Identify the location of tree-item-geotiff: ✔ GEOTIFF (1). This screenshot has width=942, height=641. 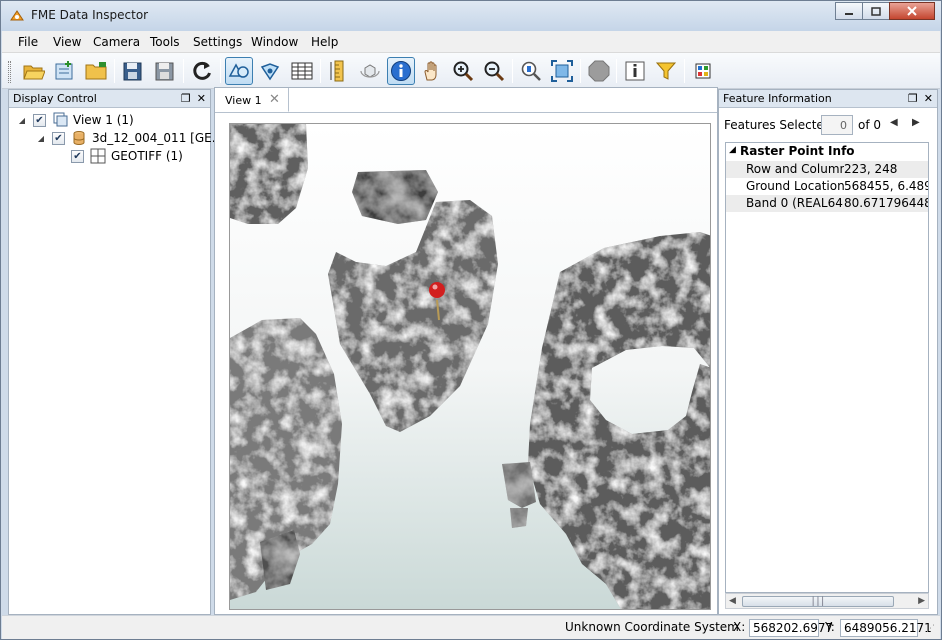
(127, 156).